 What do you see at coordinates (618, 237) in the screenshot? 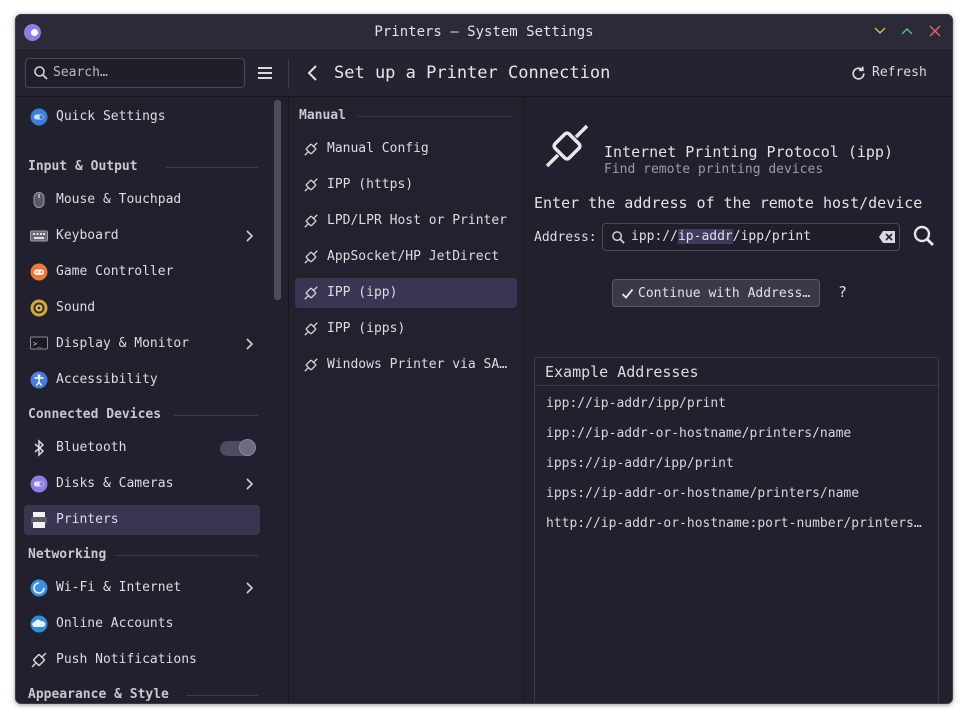
I see `search-icon` at bounding box center [618, 237].